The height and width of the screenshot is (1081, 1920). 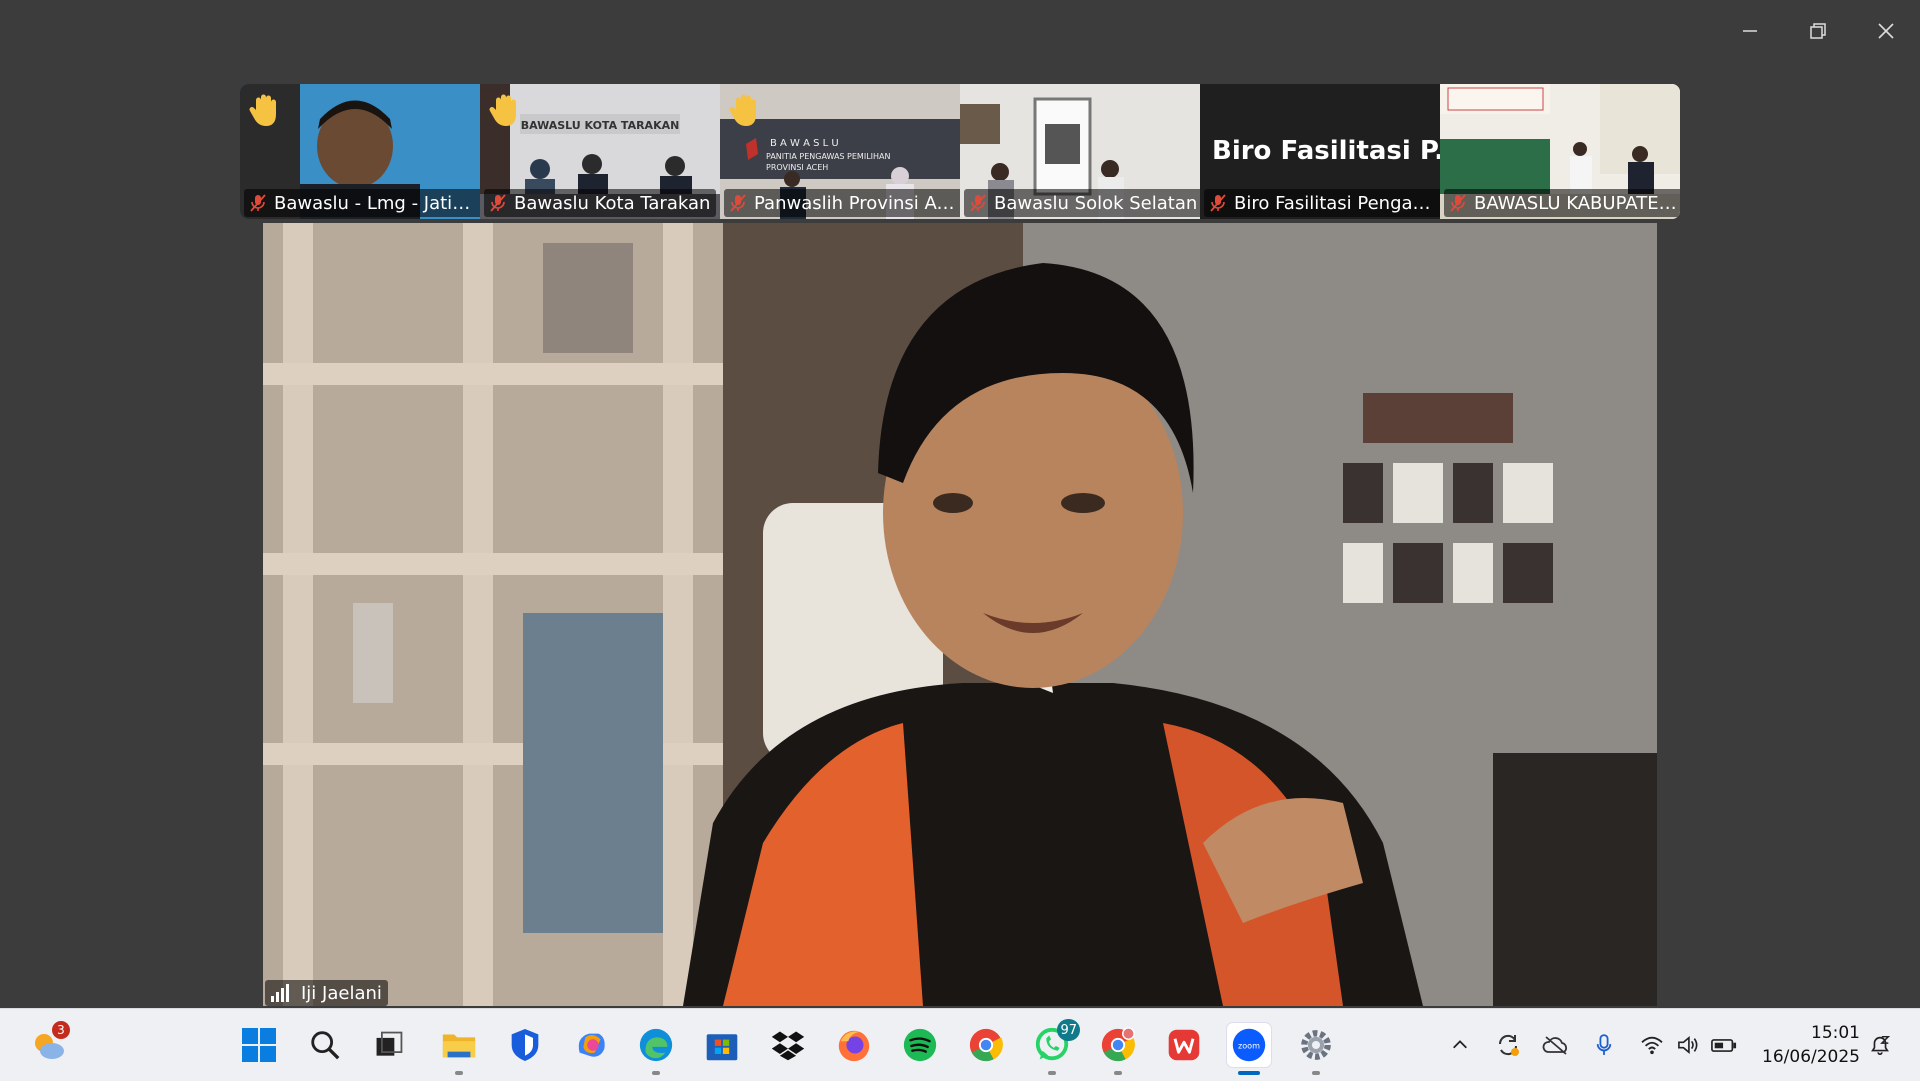 What do you see at coordinates (1316, 1045) in the screenshot?
I see `gear-icon` at bounding box center [1316, 1045].